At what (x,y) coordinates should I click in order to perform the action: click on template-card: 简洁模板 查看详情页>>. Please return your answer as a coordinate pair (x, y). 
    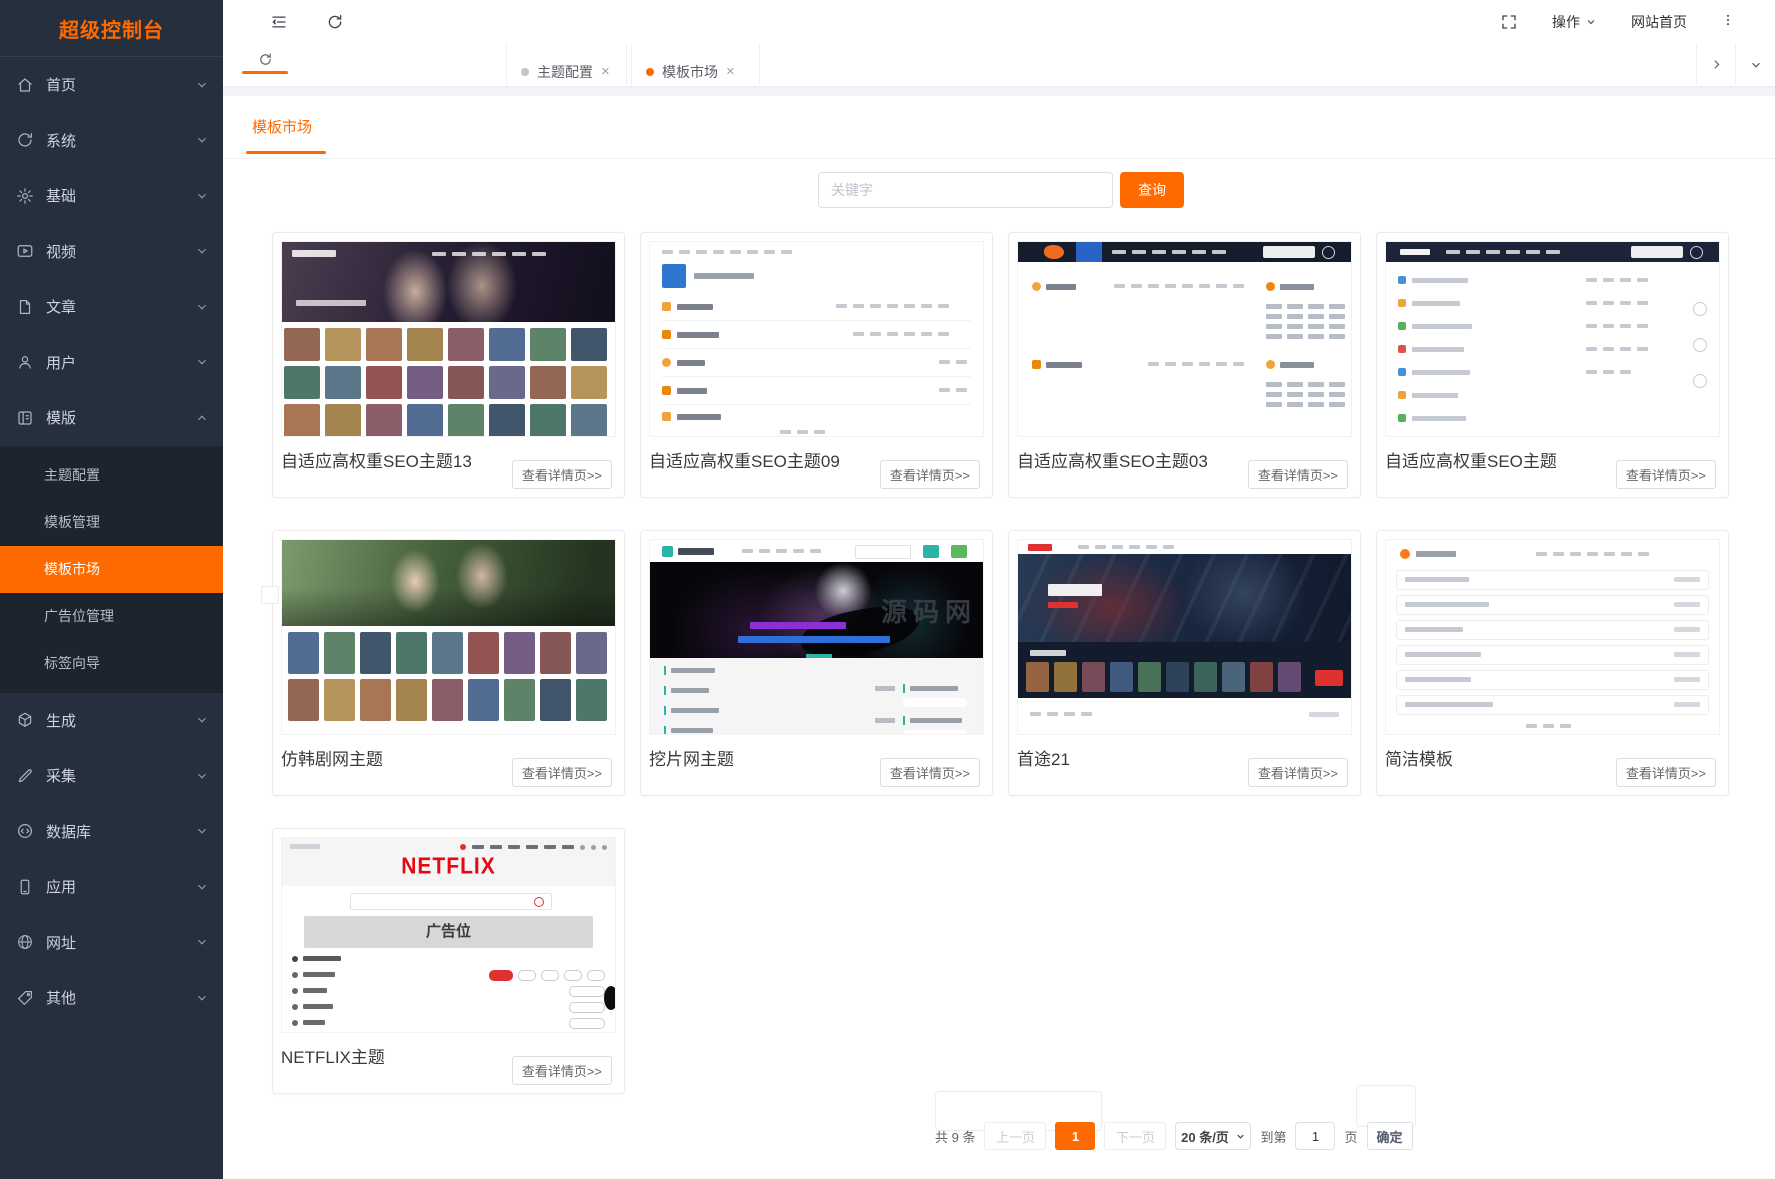
    Looking at the image, I should click on (1552, 663).